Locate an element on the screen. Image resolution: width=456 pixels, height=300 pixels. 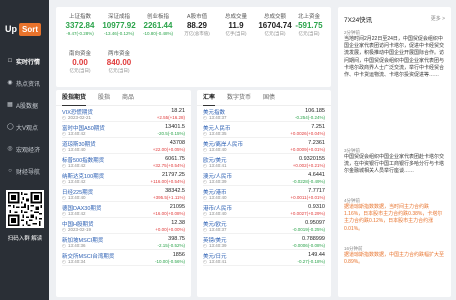
table-row: 日经225期货13:40:4038342.5+395.5(+1.11%) is located at coordinates (123, 194).